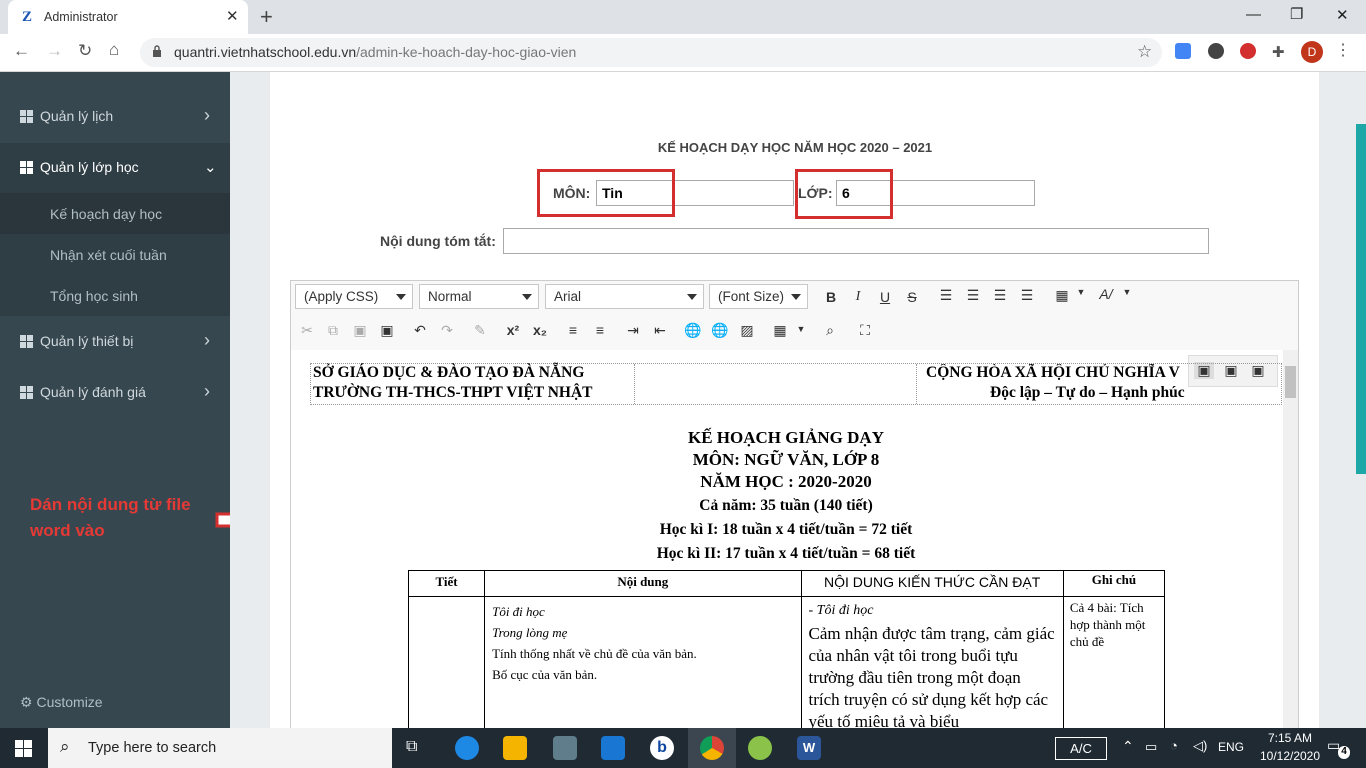  What do you see at coordinates (1144, 52) in the screenshot?
I see `bookmark-star-icon: ☆` at bounding box center [1144, 52].